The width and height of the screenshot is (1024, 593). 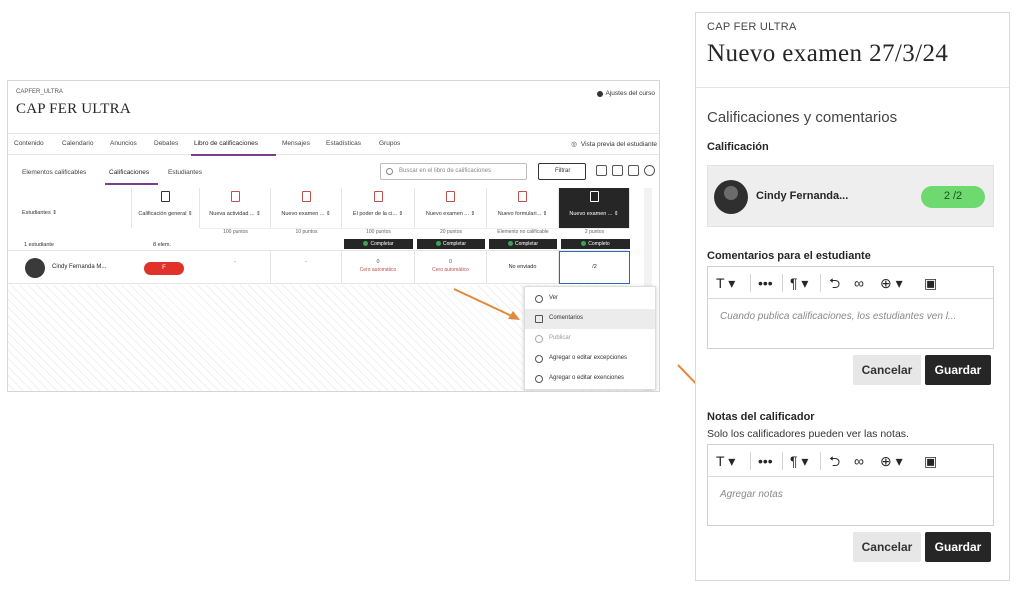 I want to click on panel-course-code: CAP FER ULTRA, so click(x=752, y=27).